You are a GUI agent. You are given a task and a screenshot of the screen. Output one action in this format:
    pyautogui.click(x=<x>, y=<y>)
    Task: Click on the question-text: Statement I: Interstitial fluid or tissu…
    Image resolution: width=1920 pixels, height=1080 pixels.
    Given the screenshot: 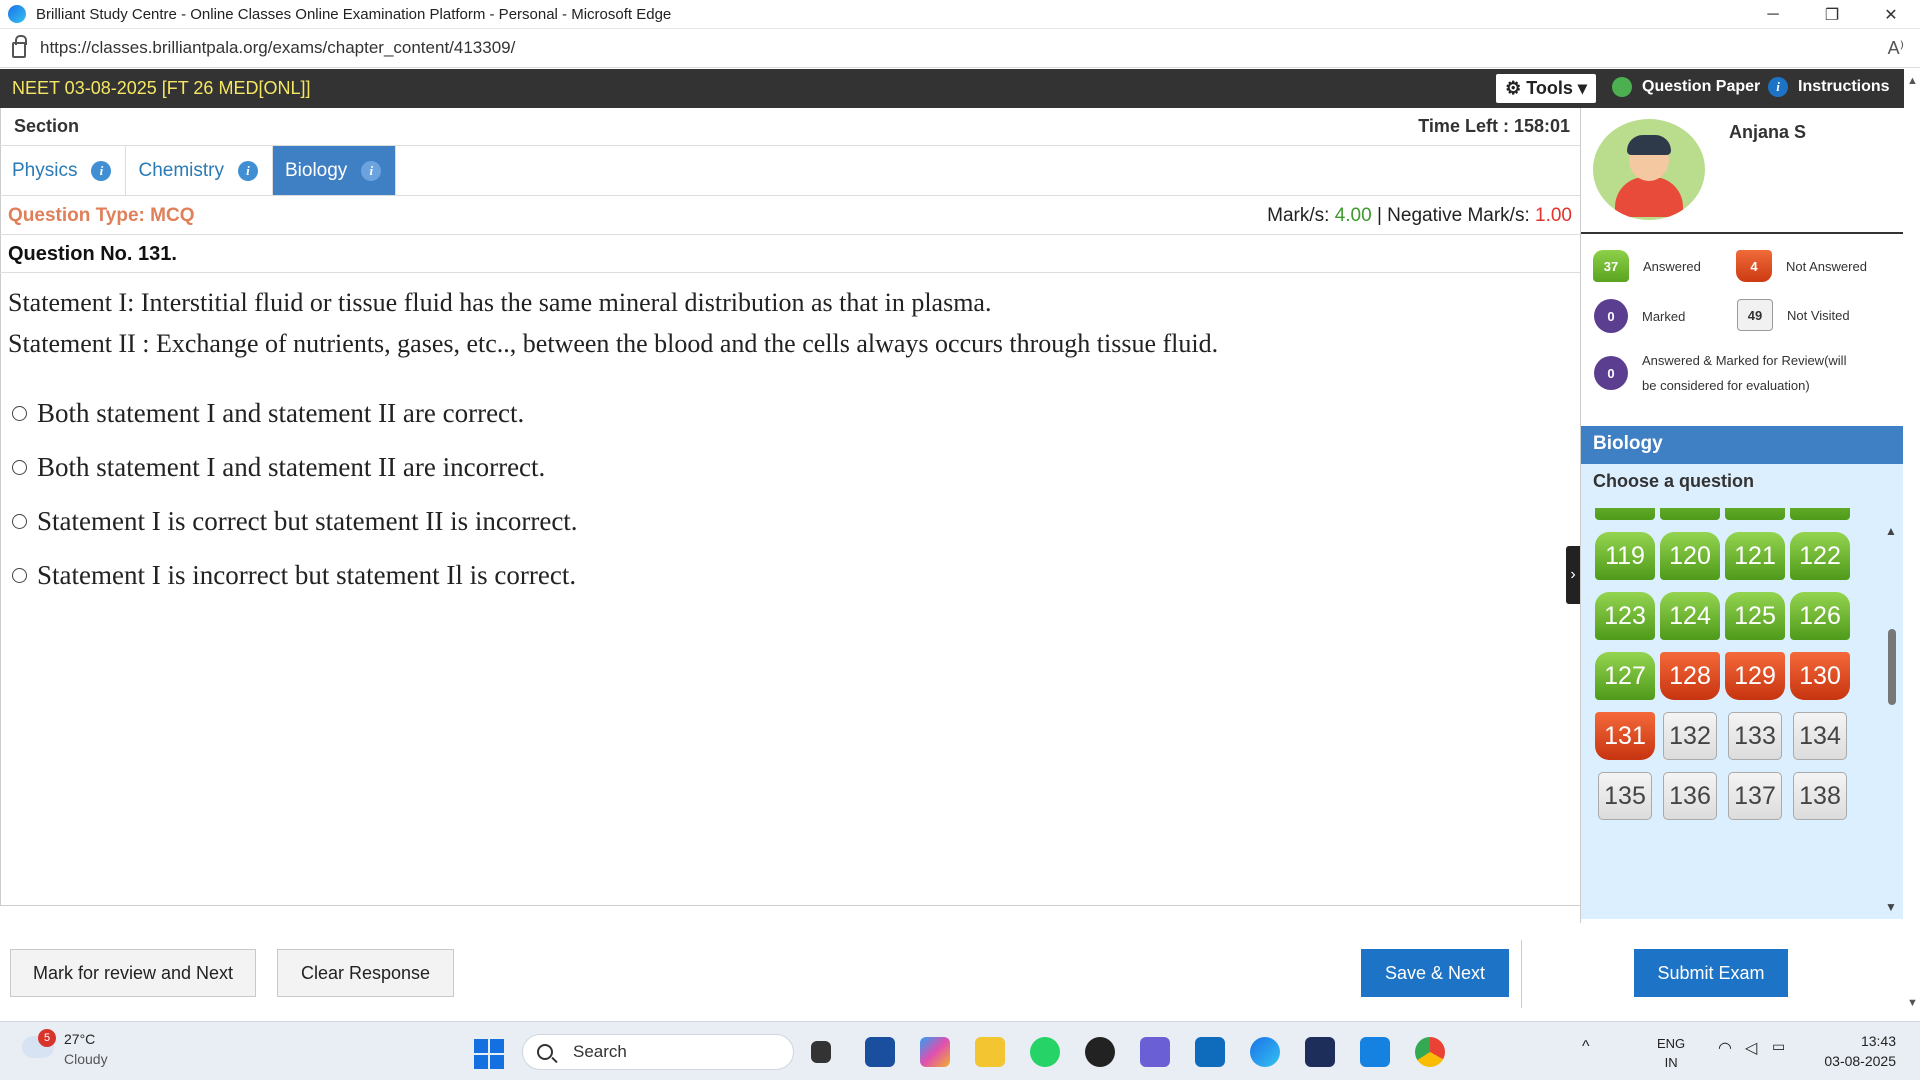 What is the action you would take?
    pyautogui.click(x=613, y=323)
    